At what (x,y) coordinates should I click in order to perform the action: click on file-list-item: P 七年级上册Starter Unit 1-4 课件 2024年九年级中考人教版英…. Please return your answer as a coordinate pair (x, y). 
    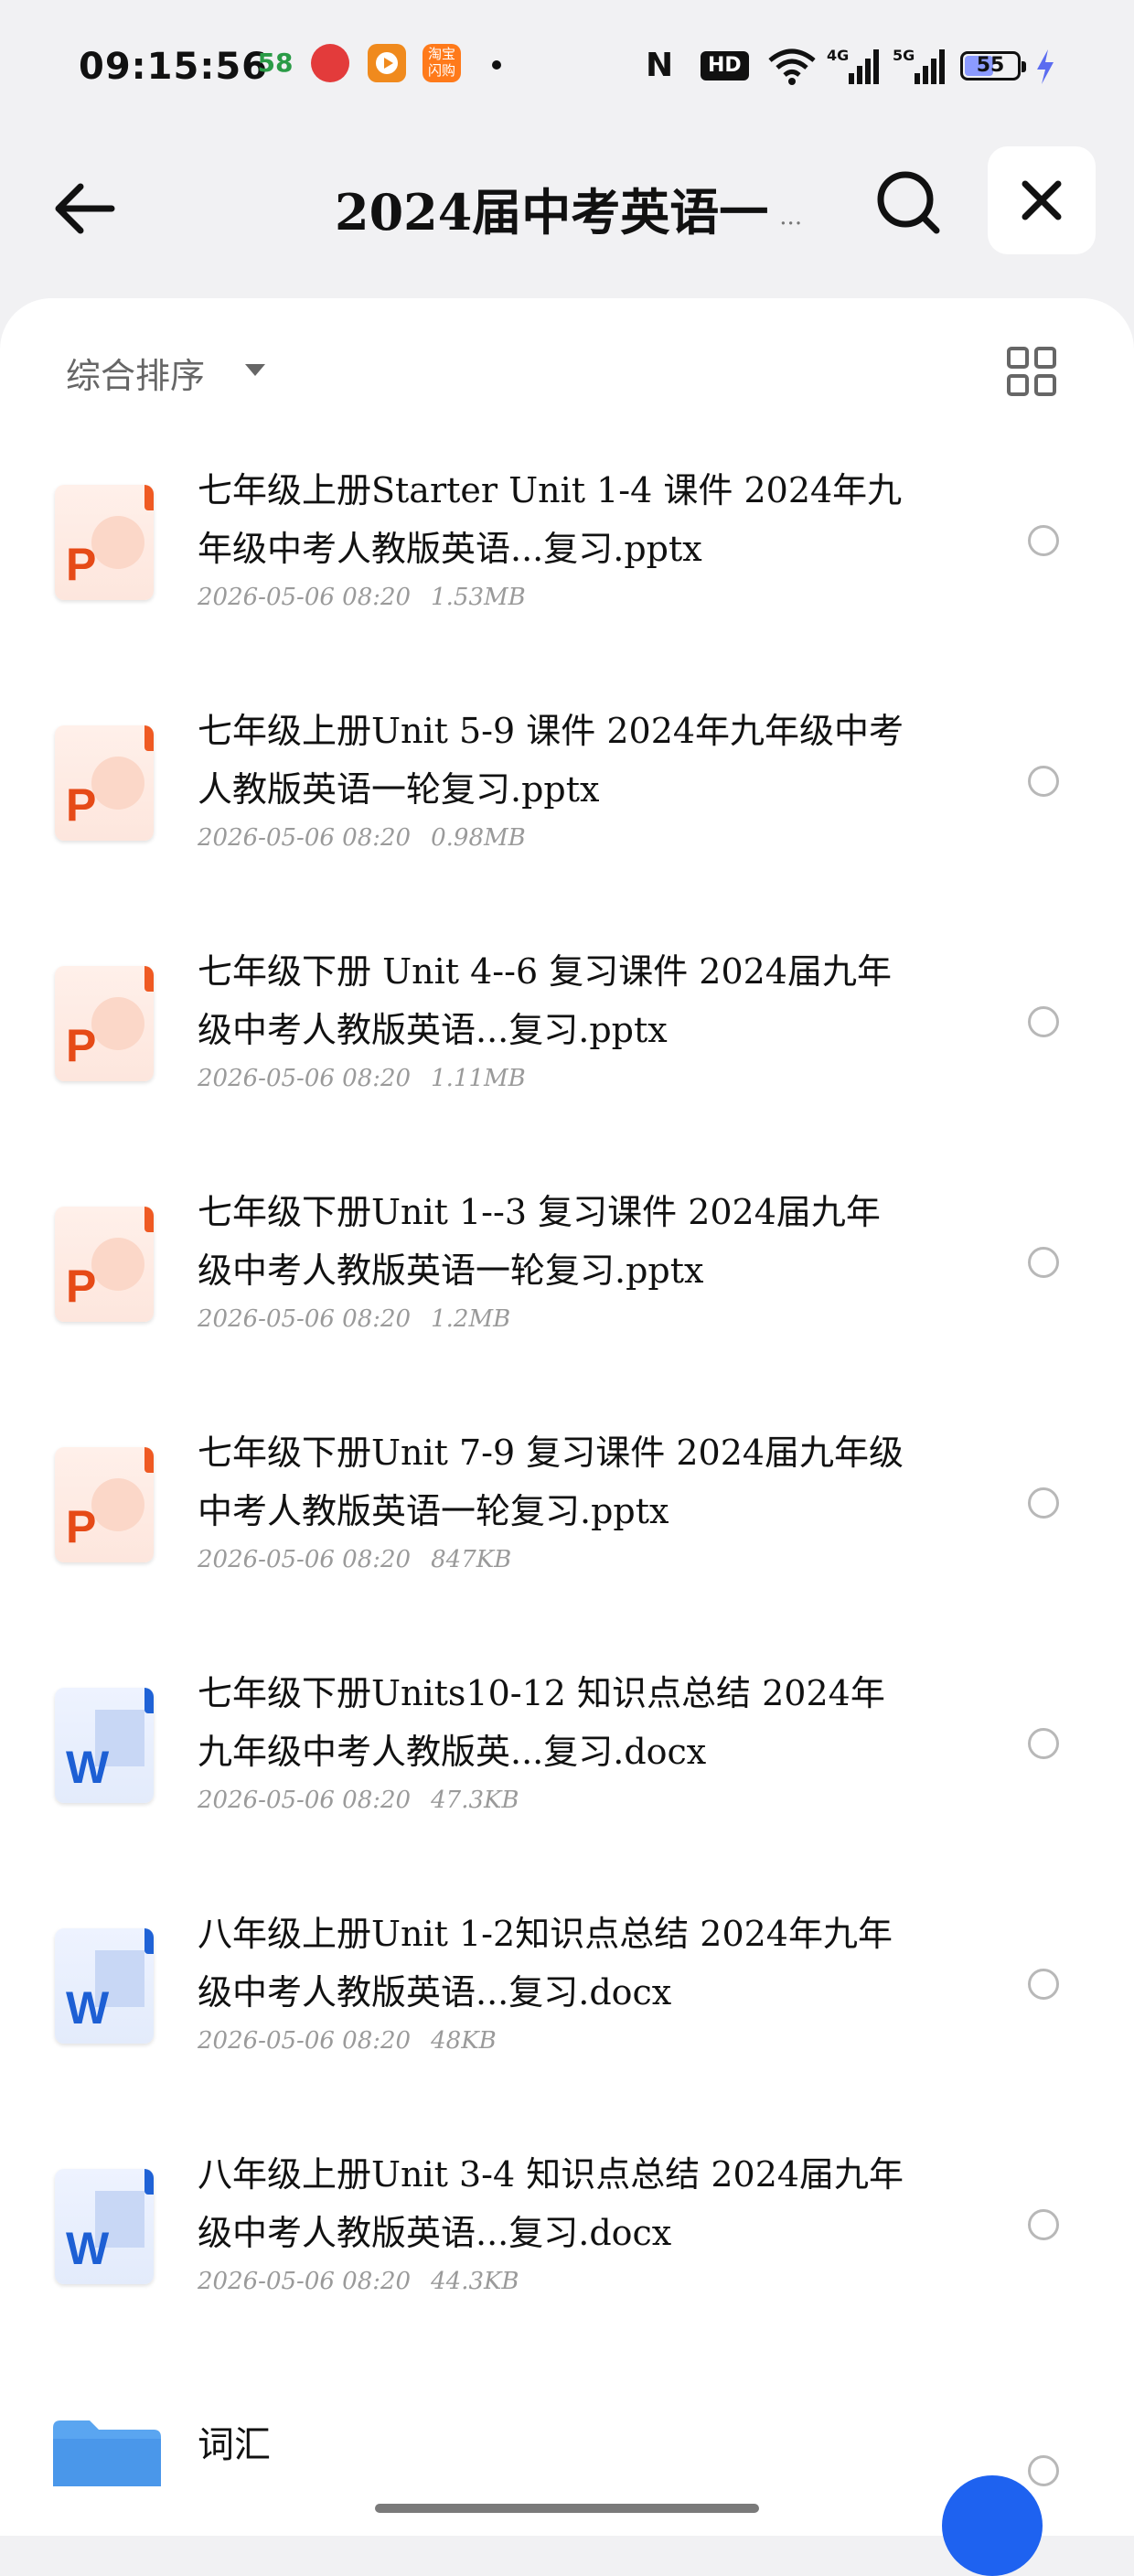
    Looking at the image, I should click on (567, 582).